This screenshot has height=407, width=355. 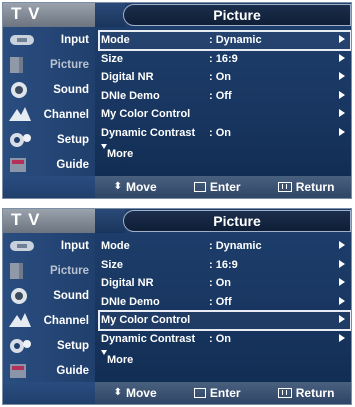 What do you see at coordinates (117, 392) in the screenshot?
I see `updown-arrow-icon: ⬍` at bounding box center [117, 392].